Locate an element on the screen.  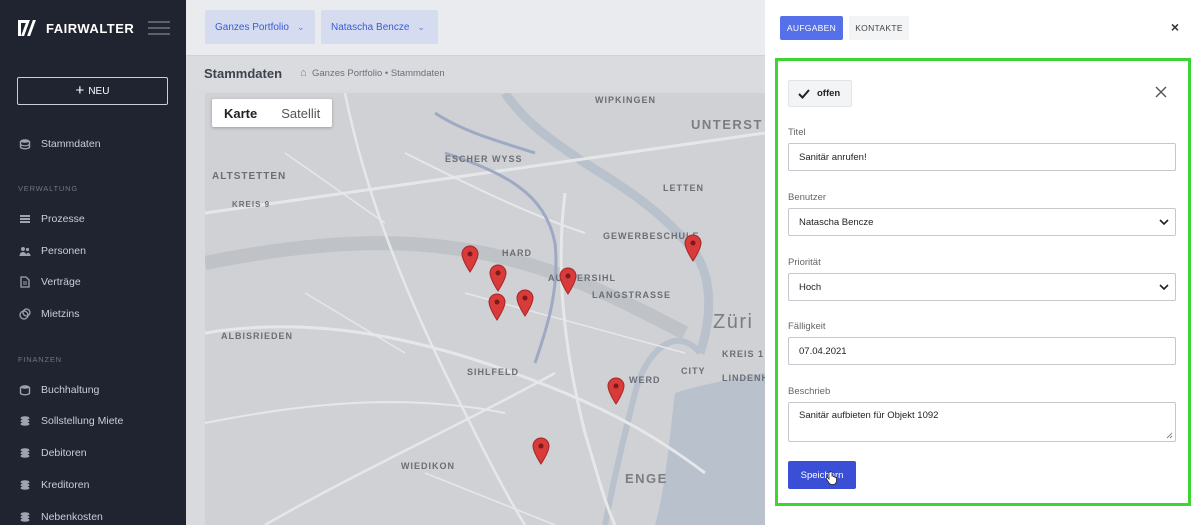
close-icon is located at coordinates (1161, 92).